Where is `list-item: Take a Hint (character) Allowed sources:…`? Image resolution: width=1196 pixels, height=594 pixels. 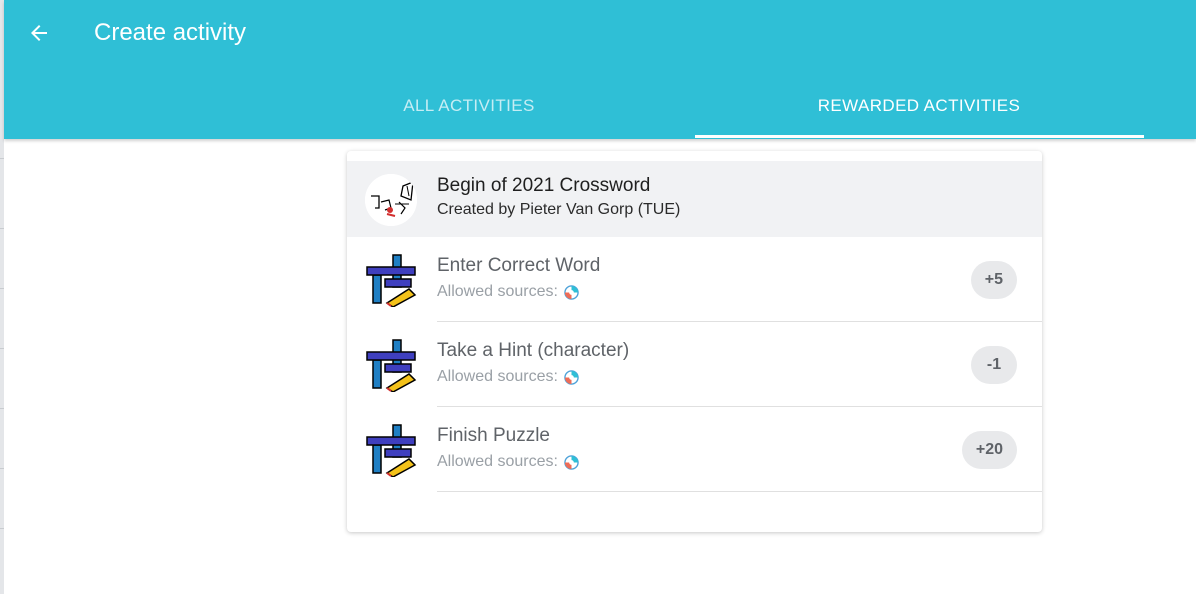
list-item: Take a Hint (character) Allowed sources:… is located at coordinates (694, 364).